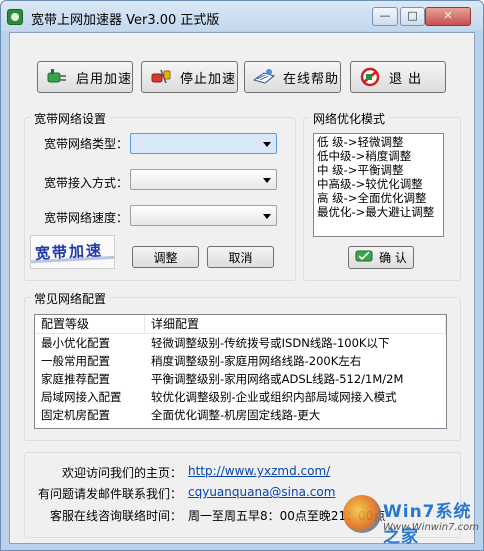 The width and height of the screenshot is (484, 551). I want to click on column-header-level: 配置等级, so click(90, 324).